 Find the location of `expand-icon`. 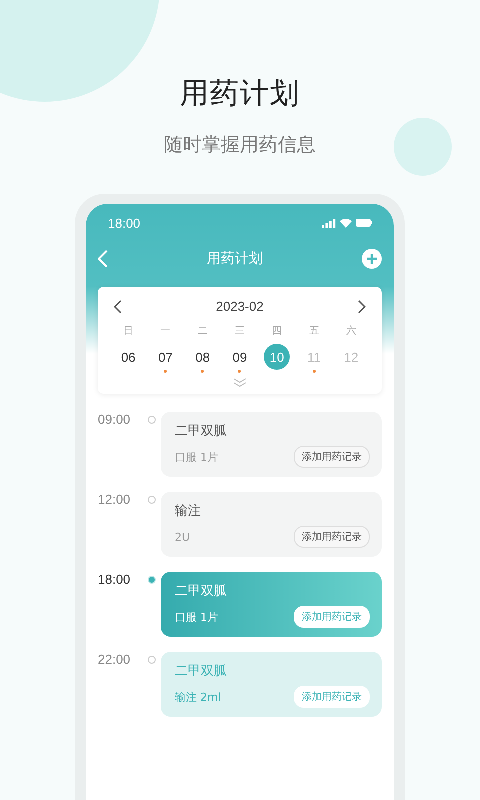

expand-icon is located at coordinates (240, 383).